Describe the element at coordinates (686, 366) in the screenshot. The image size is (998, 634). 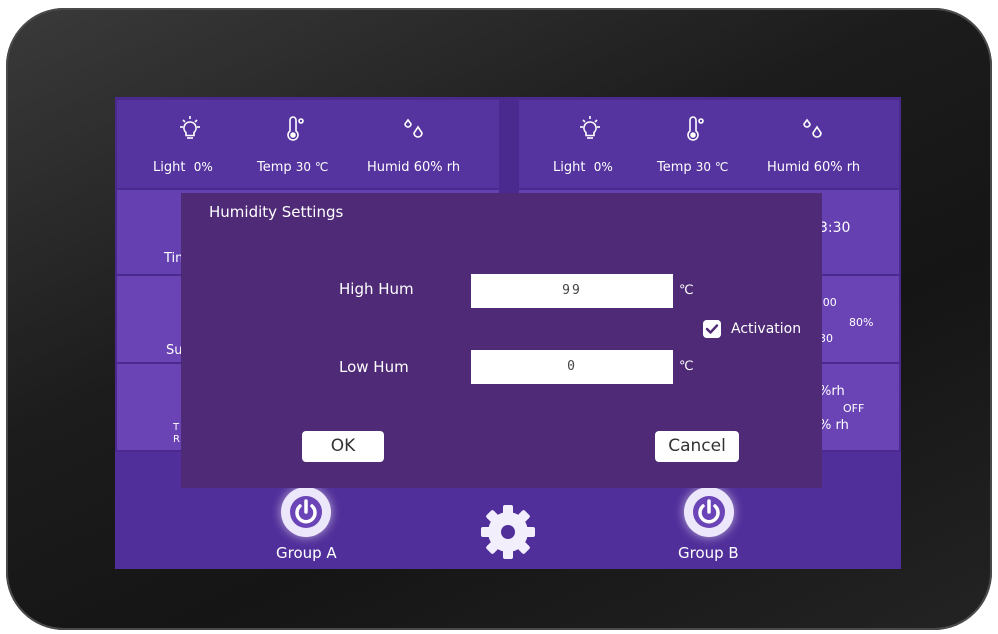
I see `low-hum-unit: ℃` at that location.